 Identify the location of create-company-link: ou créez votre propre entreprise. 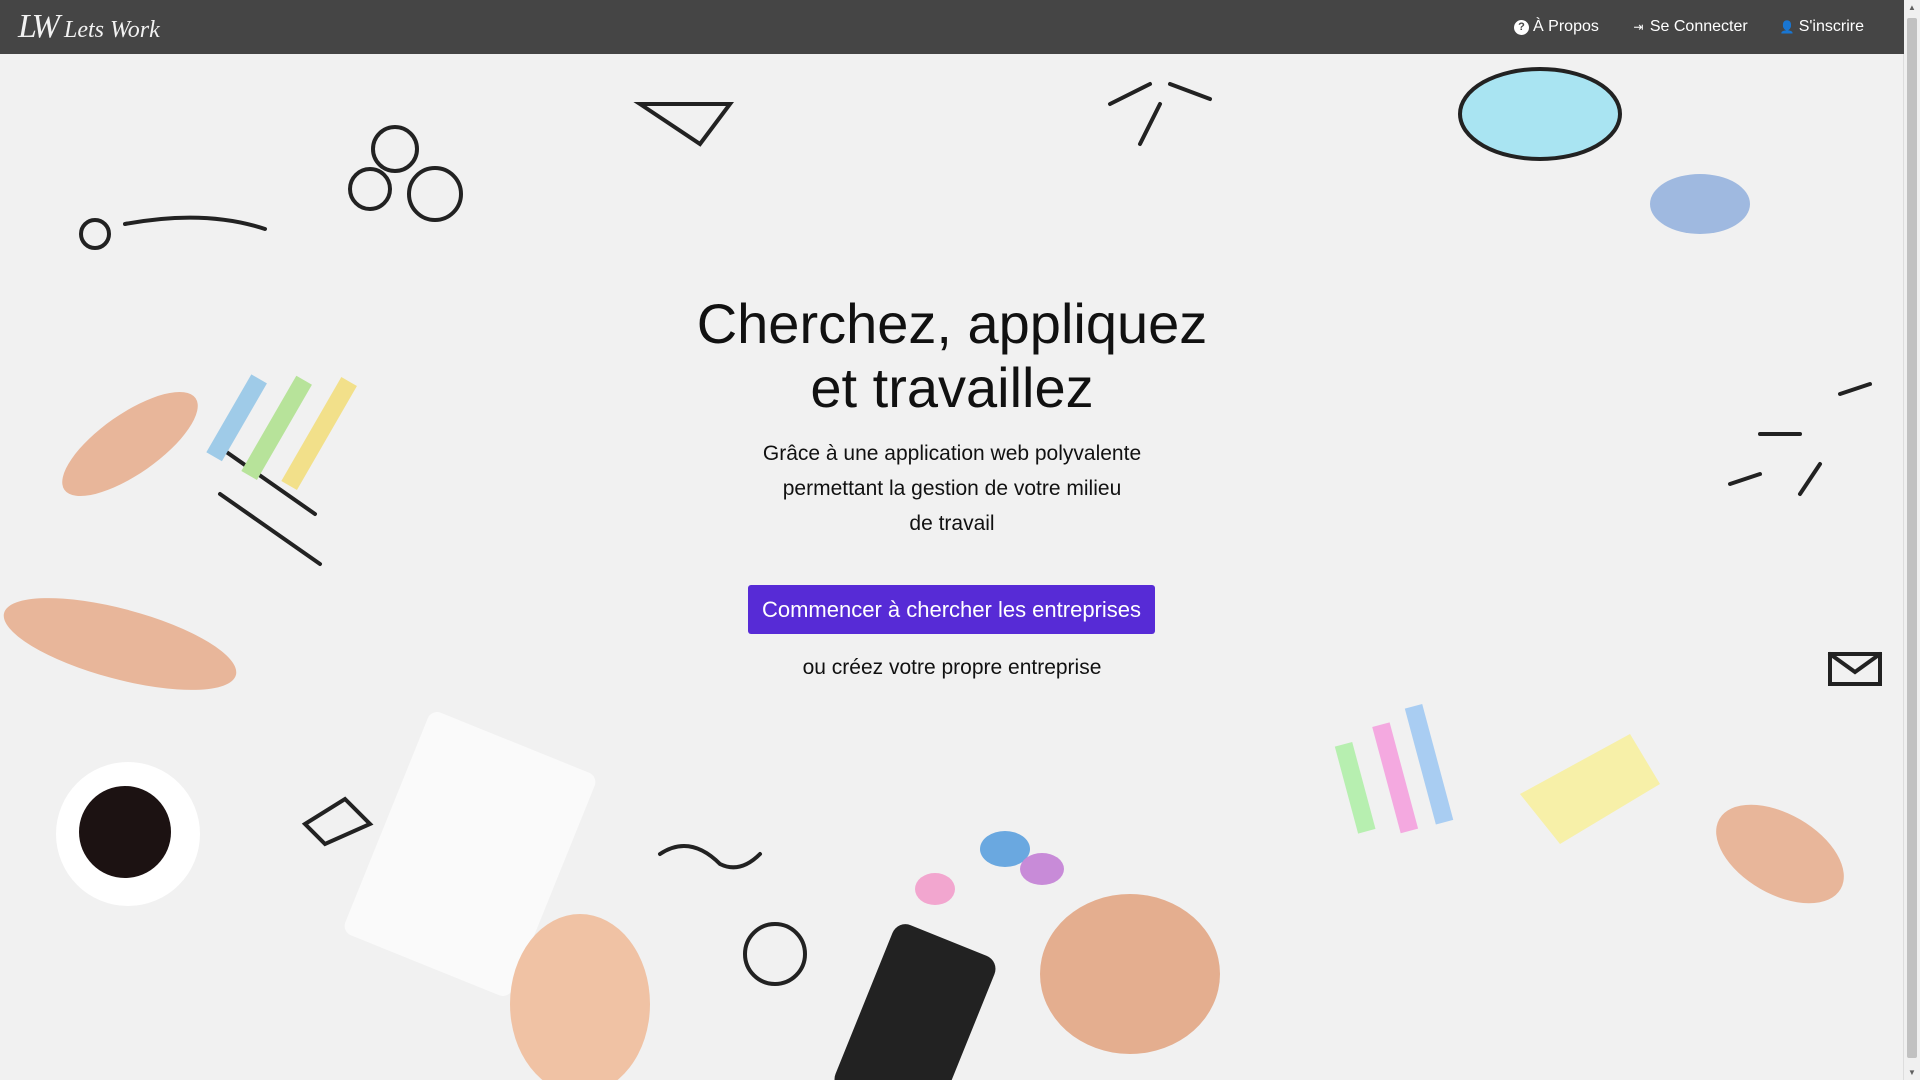
(952, 668).